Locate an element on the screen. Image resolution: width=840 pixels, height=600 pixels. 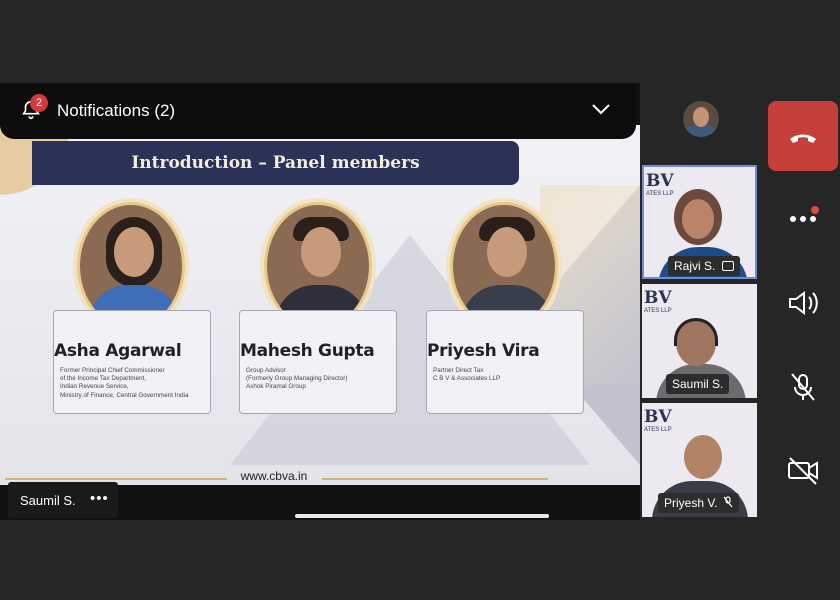
headset-icon is located at coordinates (696, 332).